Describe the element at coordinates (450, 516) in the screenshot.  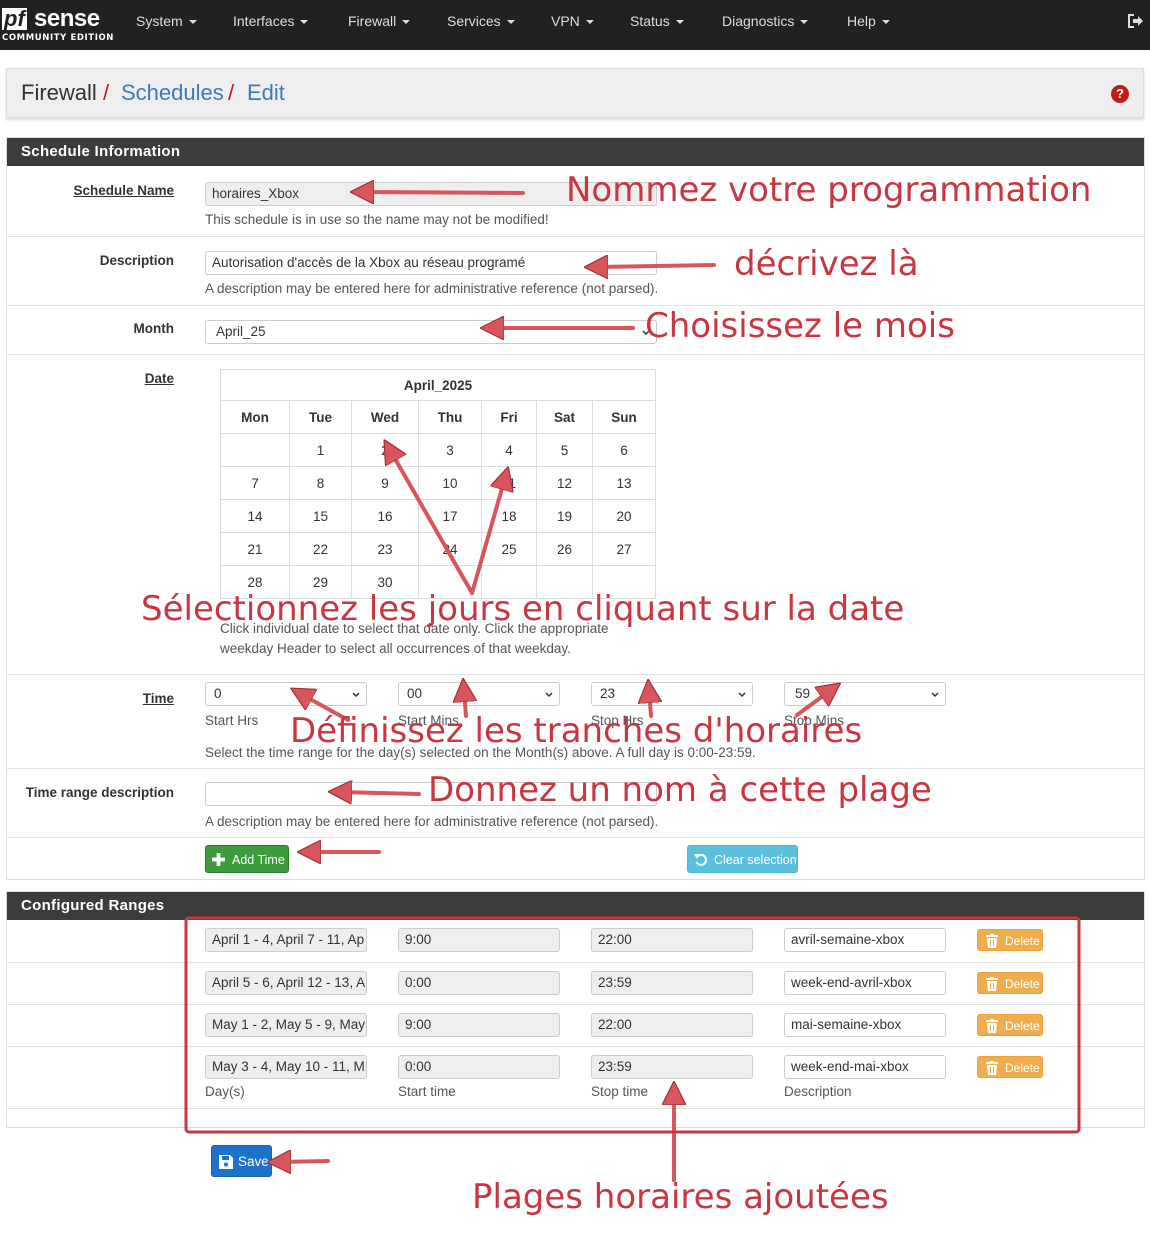
I see `calendar-day: 17` at that location.